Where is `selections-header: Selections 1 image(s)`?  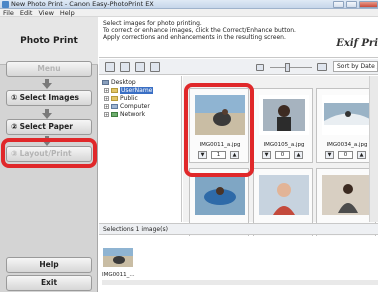
selections-header: Selections 1 image(s) is located at coordinates (238, 229).